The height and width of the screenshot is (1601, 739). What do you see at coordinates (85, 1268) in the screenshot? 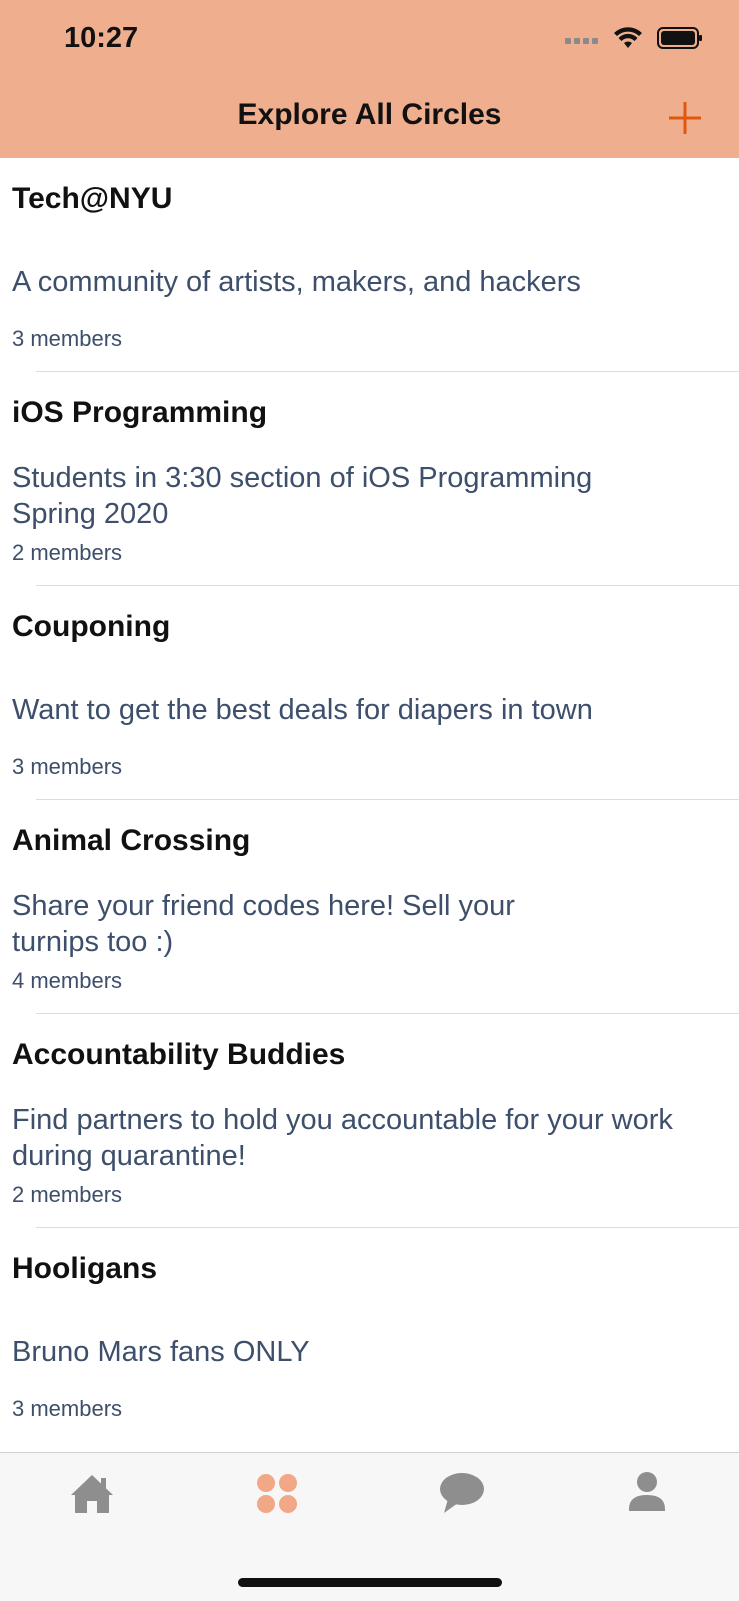
I see `circle-name: Hooligans` at bounding box center [85, 1268].